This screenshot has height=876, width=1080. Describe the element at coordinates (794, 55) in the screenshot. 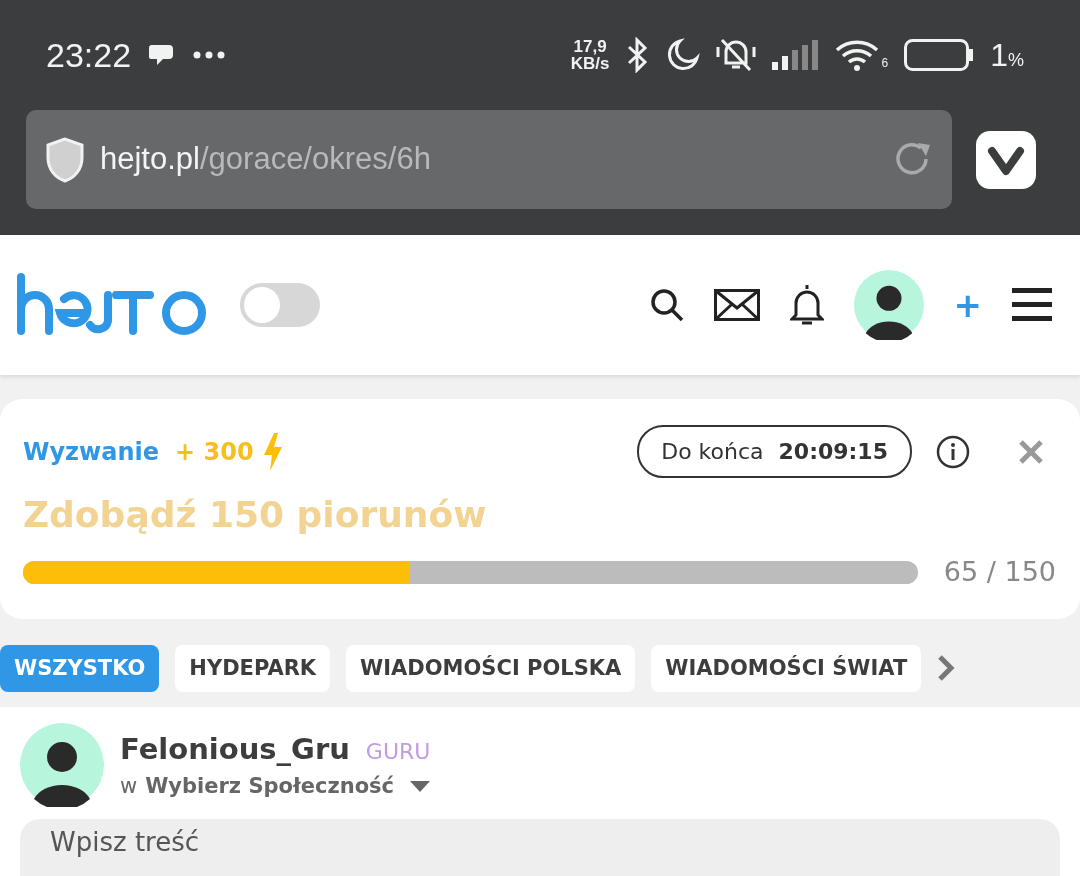

I see `signal-icon` at that location.